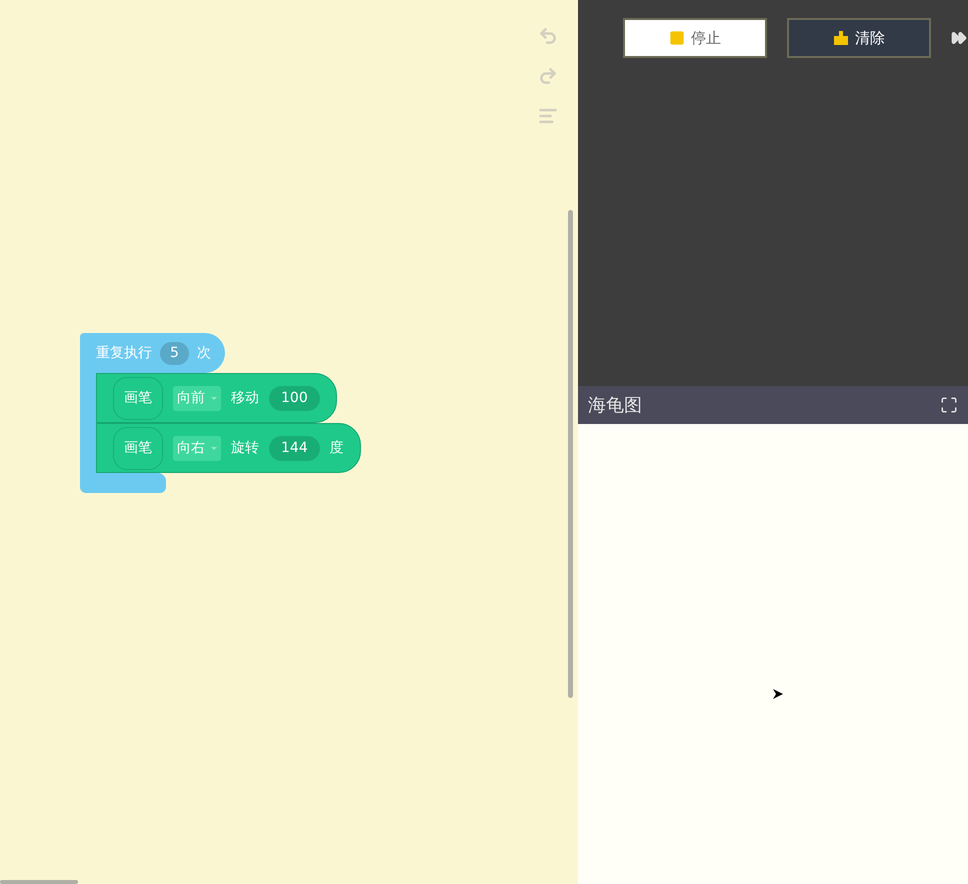 This screenshot has width=968, height=884. What do you see at coordinates (337, 448) in the screenshot?
I see `unit-label: 度` at bounding box center [337, 448].